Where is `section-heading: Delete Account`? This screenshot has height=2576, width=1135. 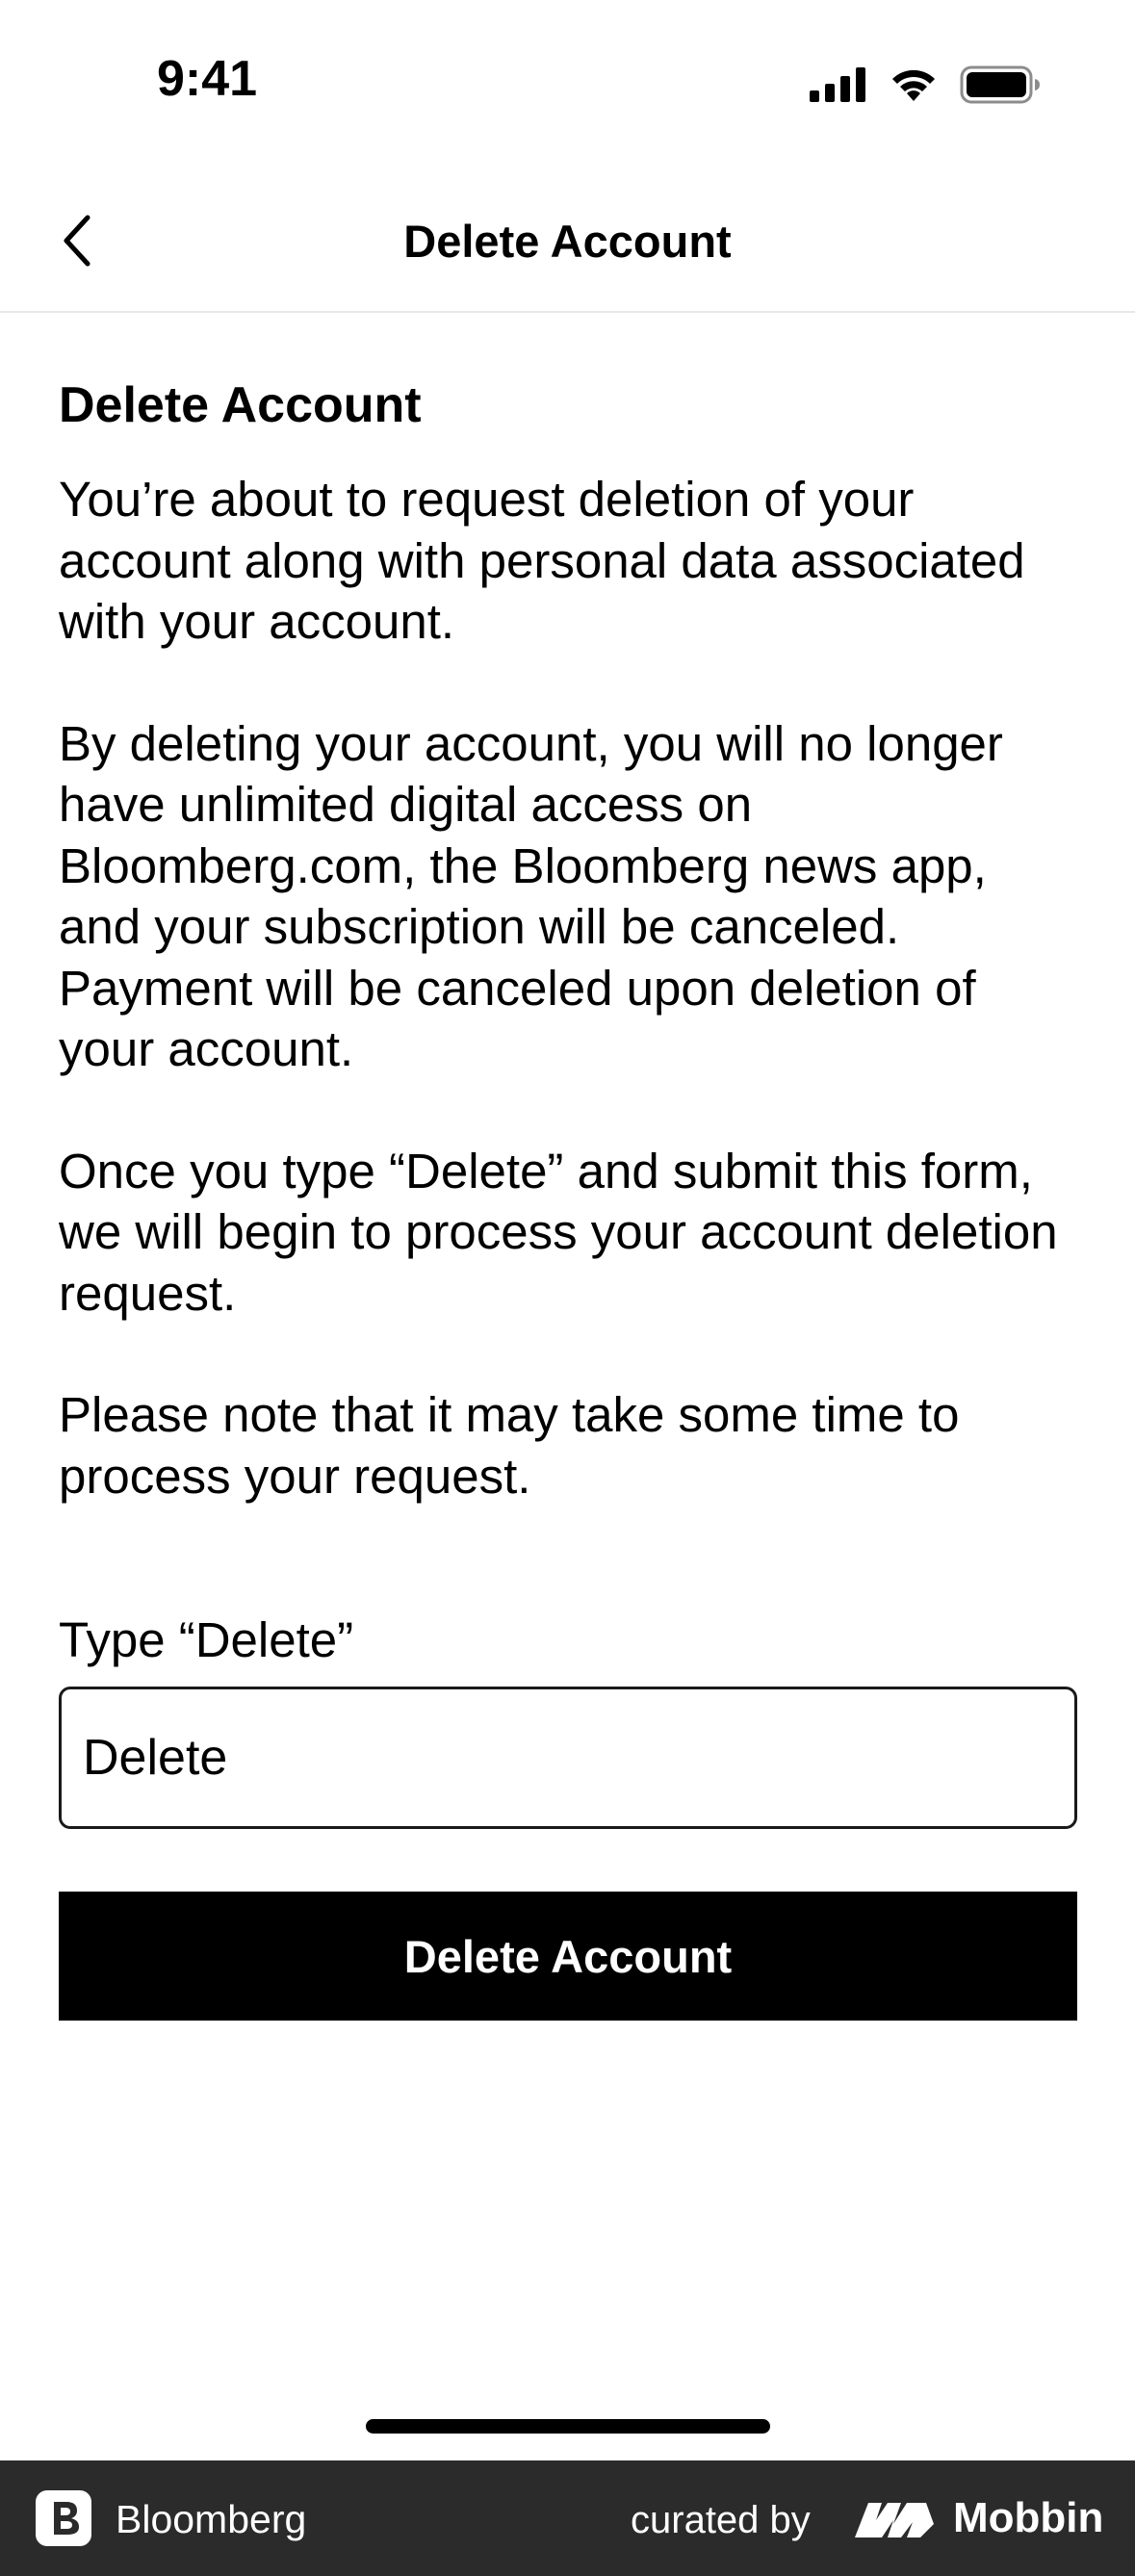 section-heading: Delete Account is located at coordinates (240, 405).